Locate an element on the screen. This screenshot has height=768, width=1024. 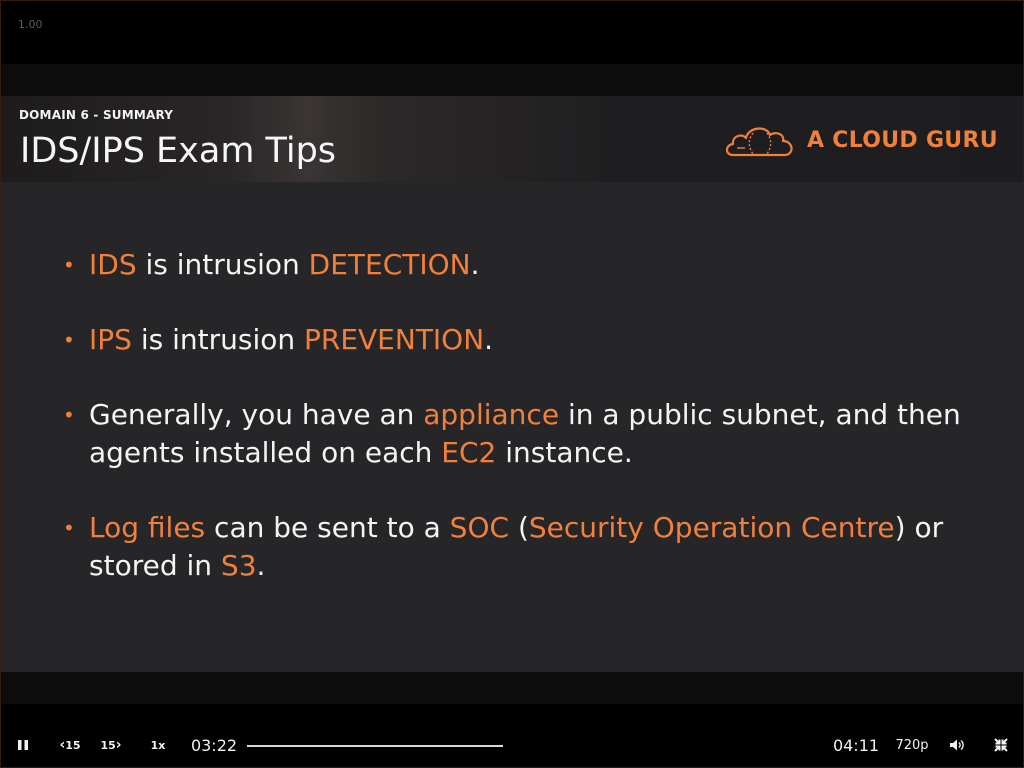
playback-rate-overlay: 1.00 is located at coordinates (30, 24).